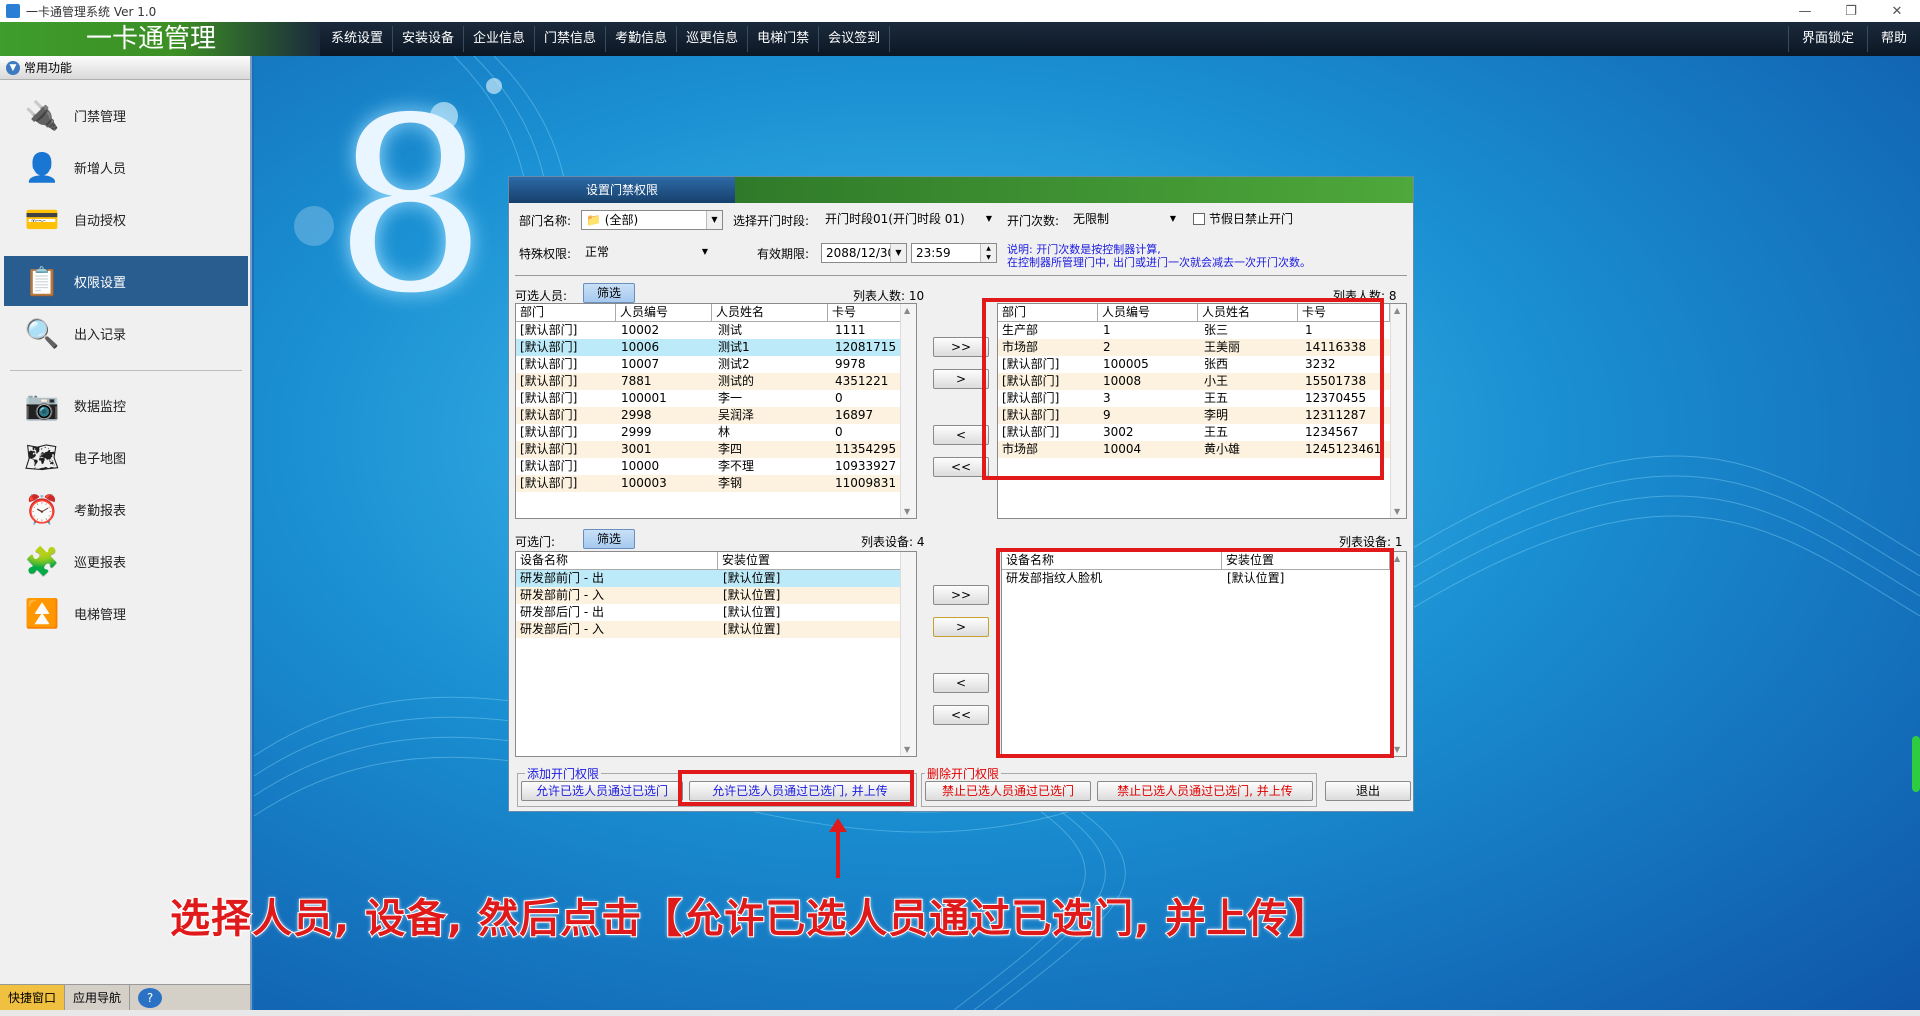 The image size is (1920, 1016). What do you see at coordinates (126, 509) in the screenshot?
I see `sidebar-item-attendance-report: ⏰ 考勤报表` at bounding box center [126, 509].